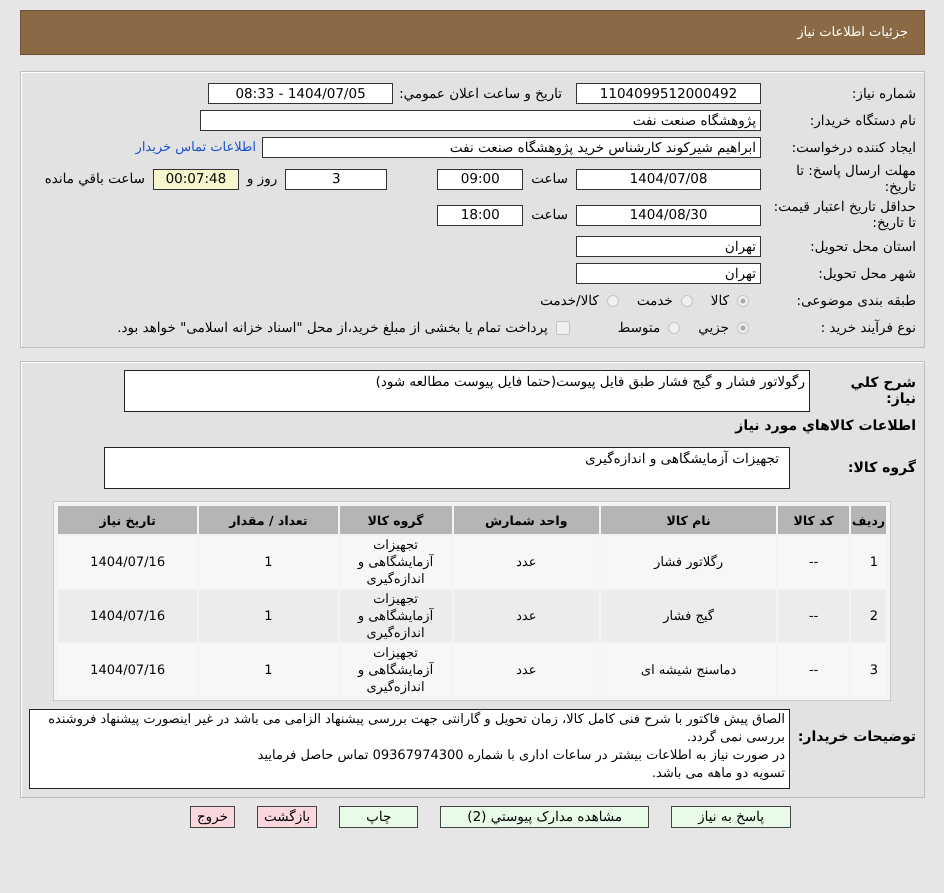  What do you see at coordinates (396, 616) in the screenshot?
I see `table-cell: تجهیزات آزمایشگاهی و اندازه‌گیری` at bounding box center [396, 616].